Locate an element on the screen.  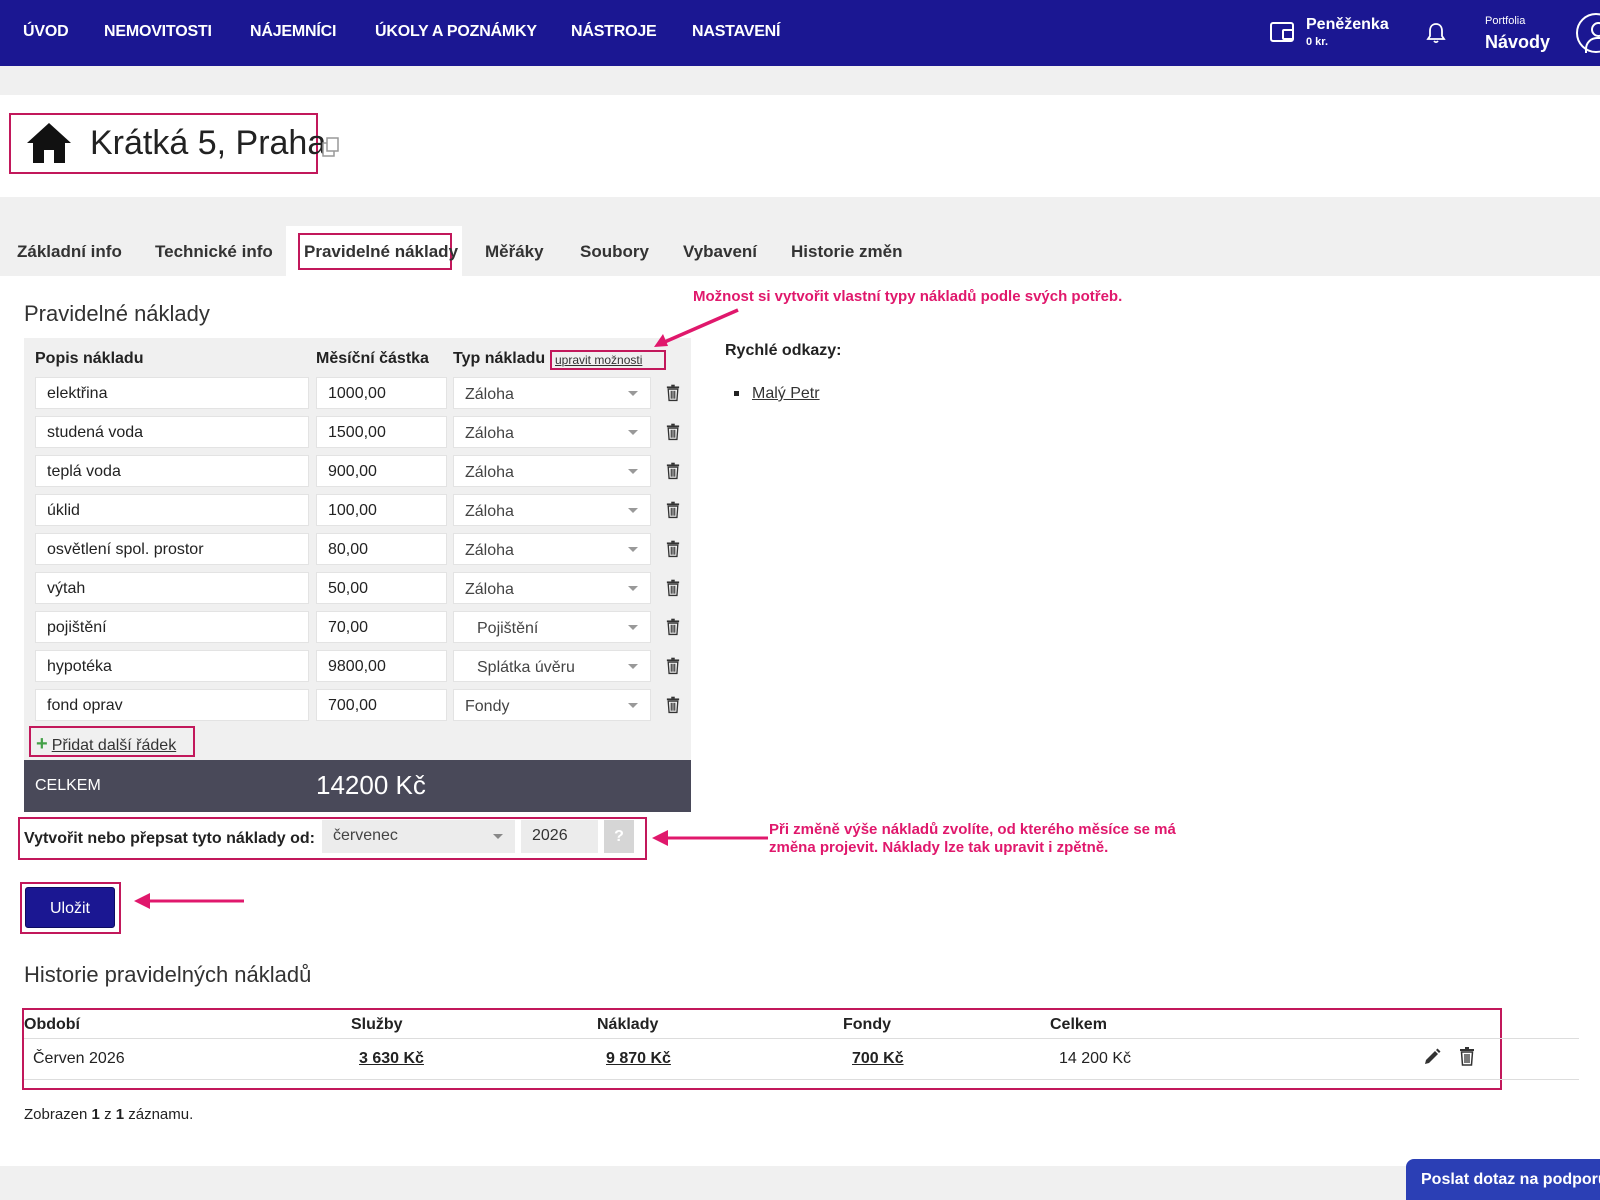
cost-amount-input: 700,00 is located at coordinates (381, 705).